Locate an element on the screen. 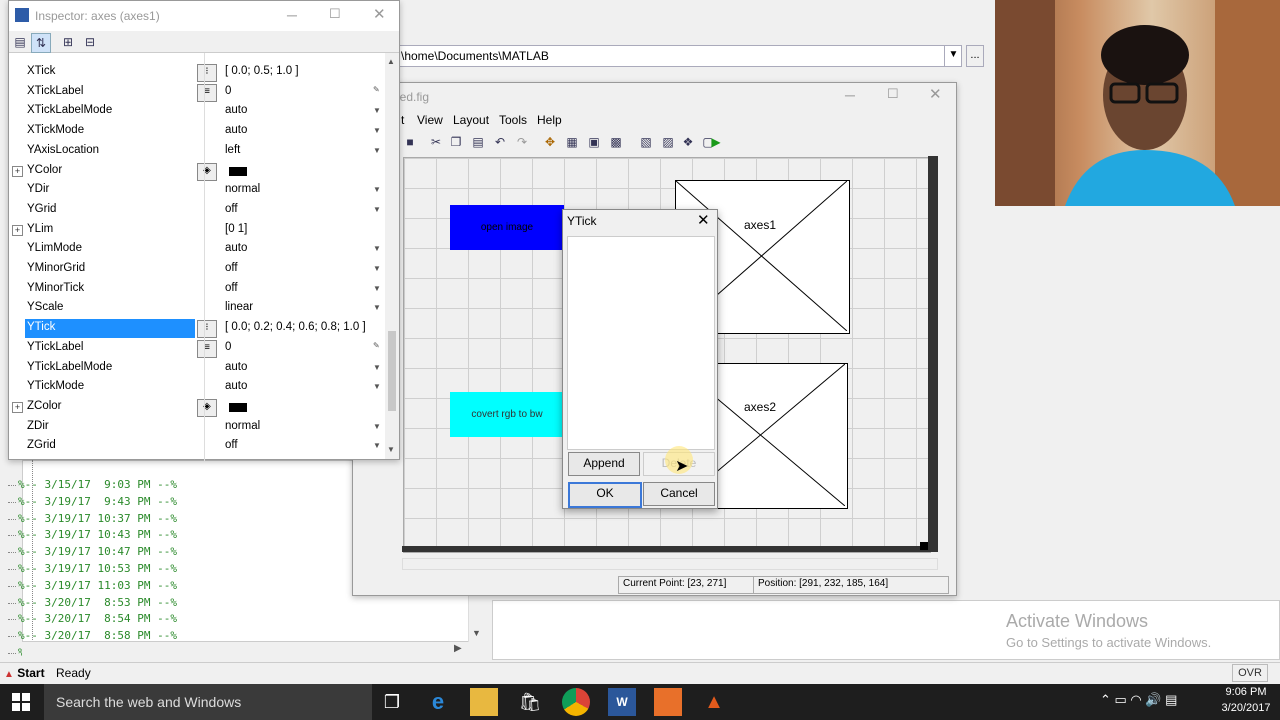 This screenshot has height=720, width=1280. property-value: auto is located at coordinates (236, 130).